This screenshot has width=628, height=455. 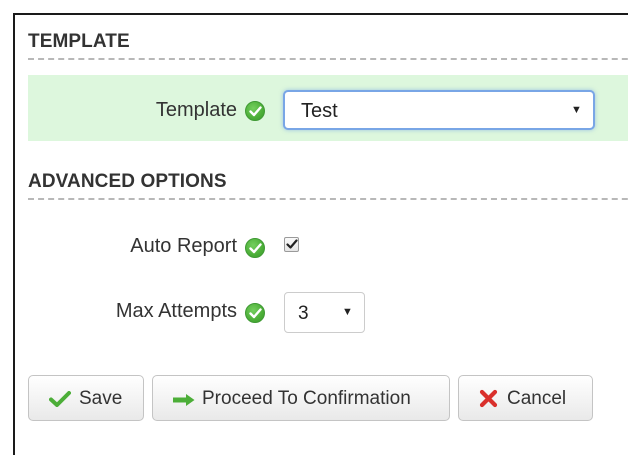 I want to click on template-select: Test ▼, so click(x=439, y=110).